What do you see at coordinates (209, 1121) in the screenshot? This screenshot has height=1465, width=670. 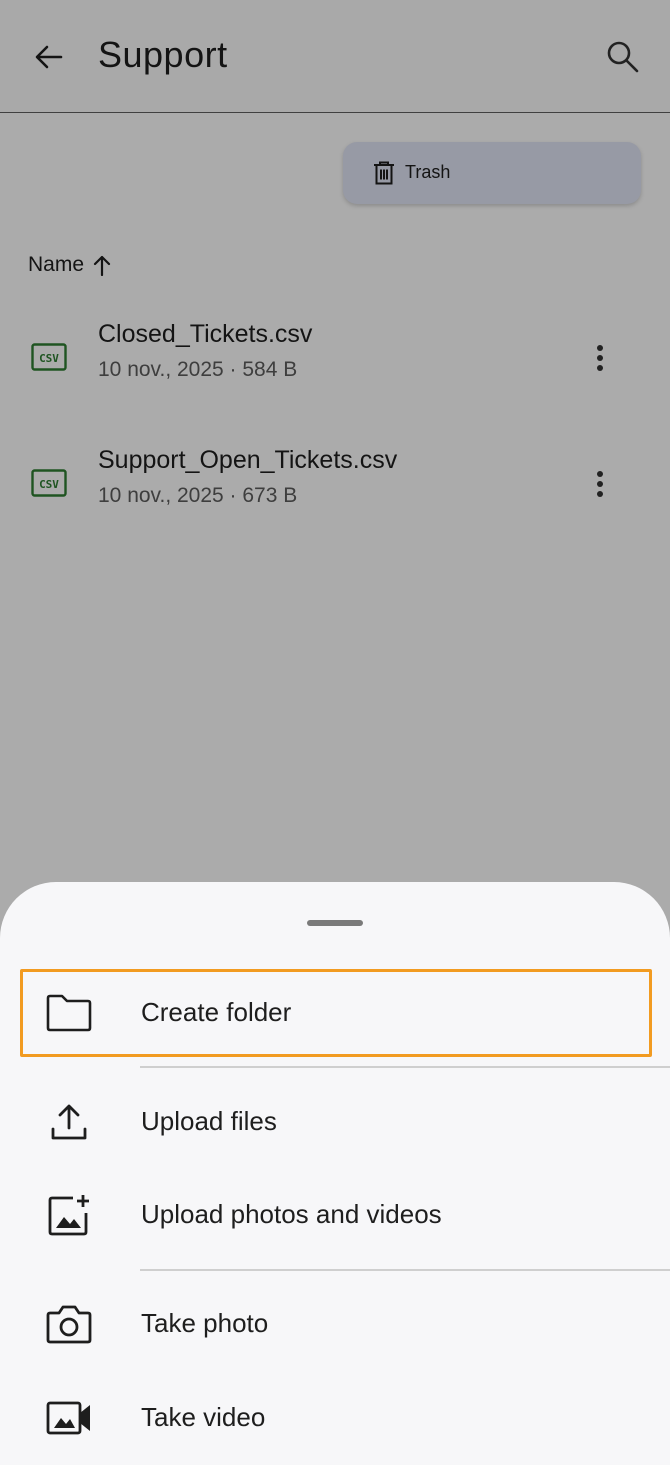 I see `upload-files-label: Upload files` at bounding box center [209, 1121].